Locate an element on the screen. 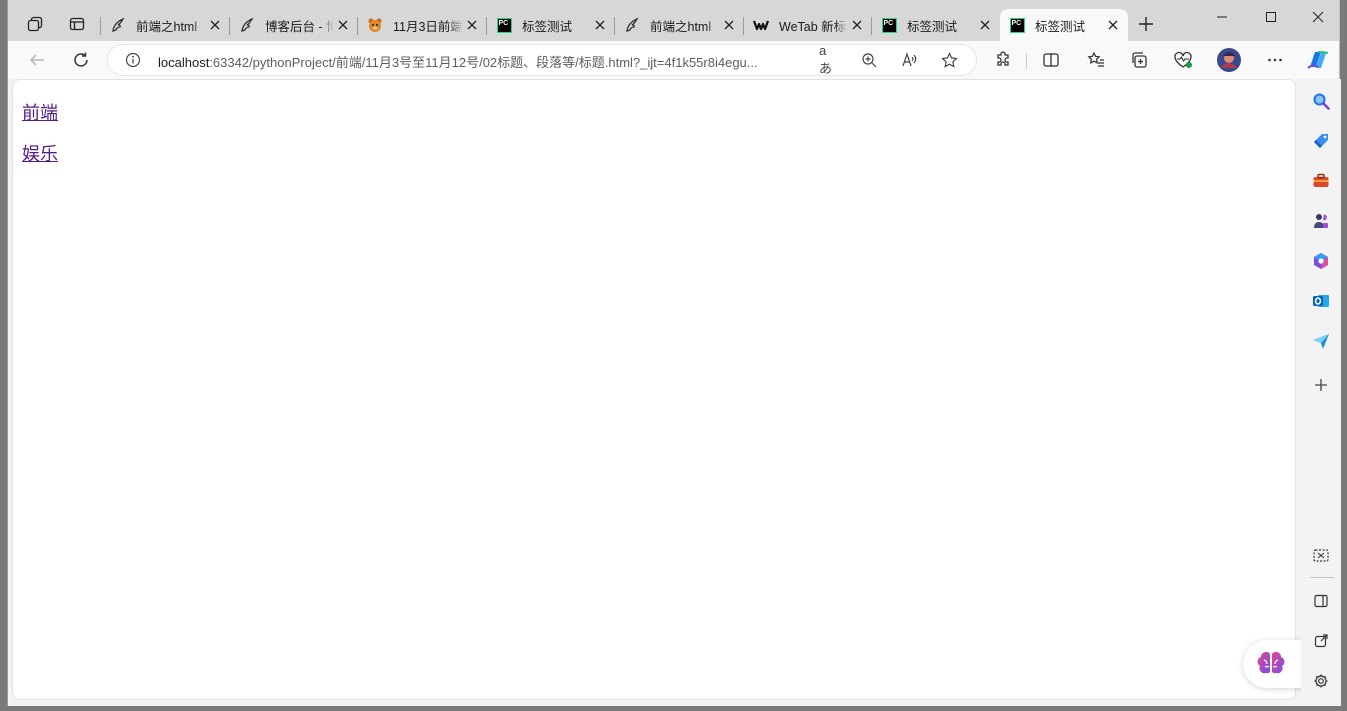 The image size is (1347, 711). split-screen-icon is located at coordinates (1051, 60).